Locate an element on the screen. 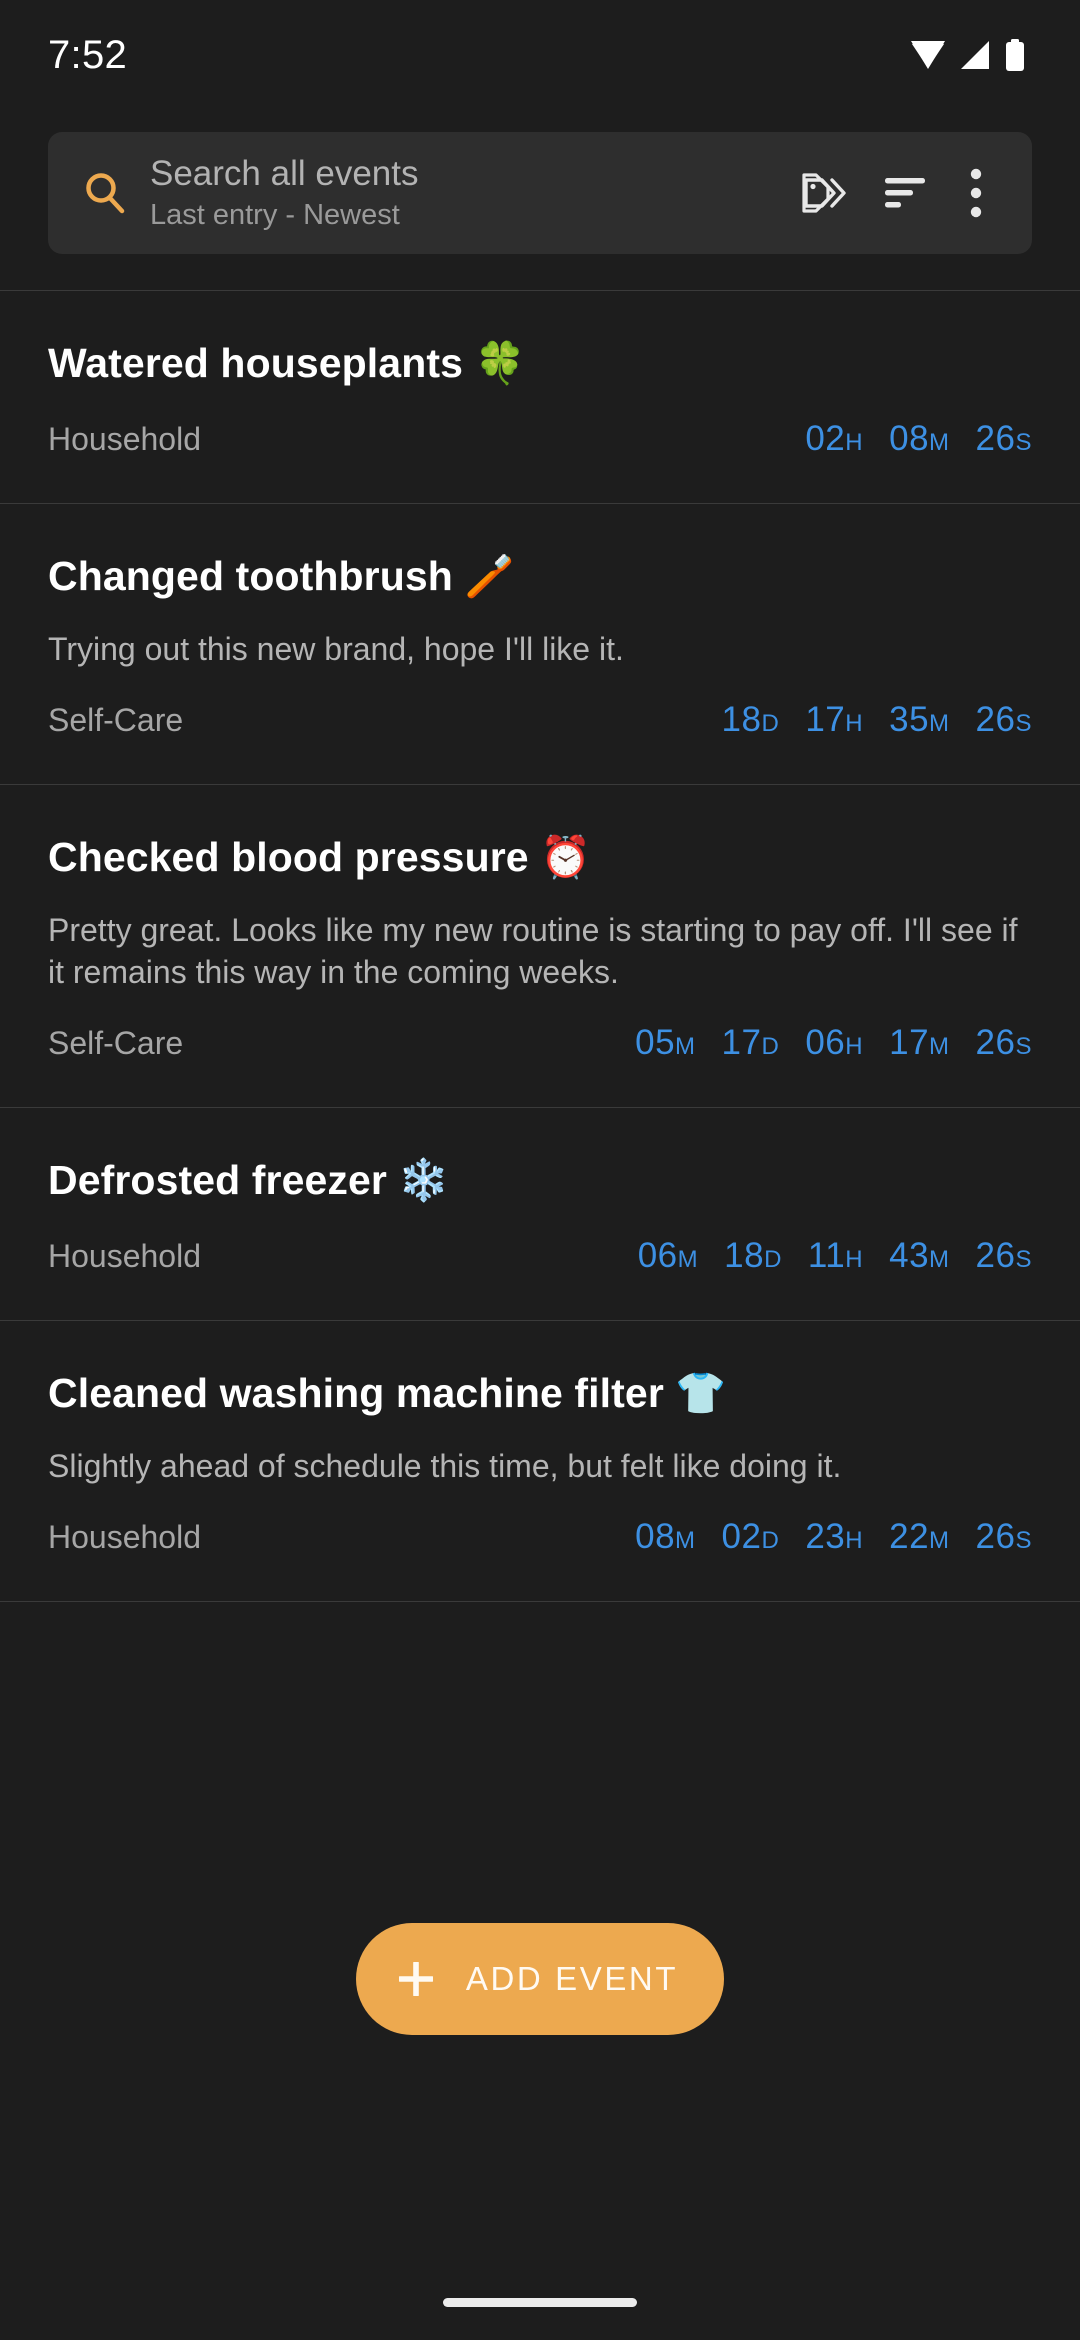 This screenshot has height=2340, width=1080. bottom-spacer is located at coordinates (540, 2149).